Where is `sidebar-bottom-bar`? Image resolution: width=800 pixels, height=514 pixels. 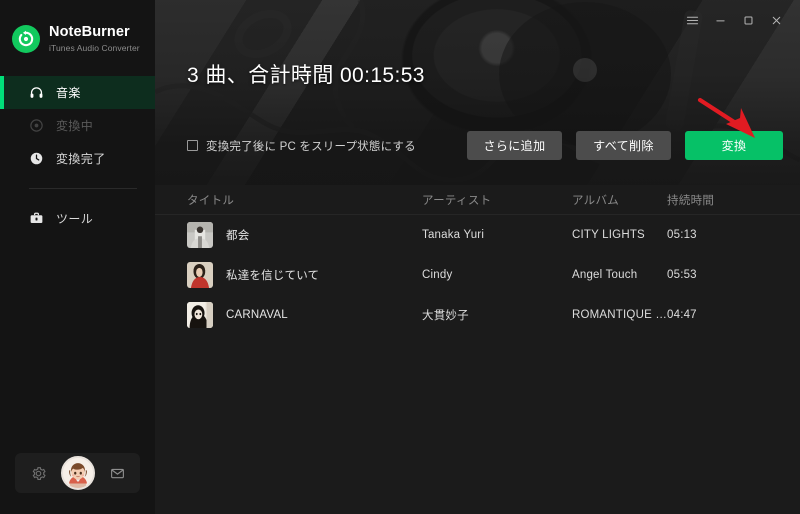 sidebar-bottom-bar is located at coordinates (77, 473).